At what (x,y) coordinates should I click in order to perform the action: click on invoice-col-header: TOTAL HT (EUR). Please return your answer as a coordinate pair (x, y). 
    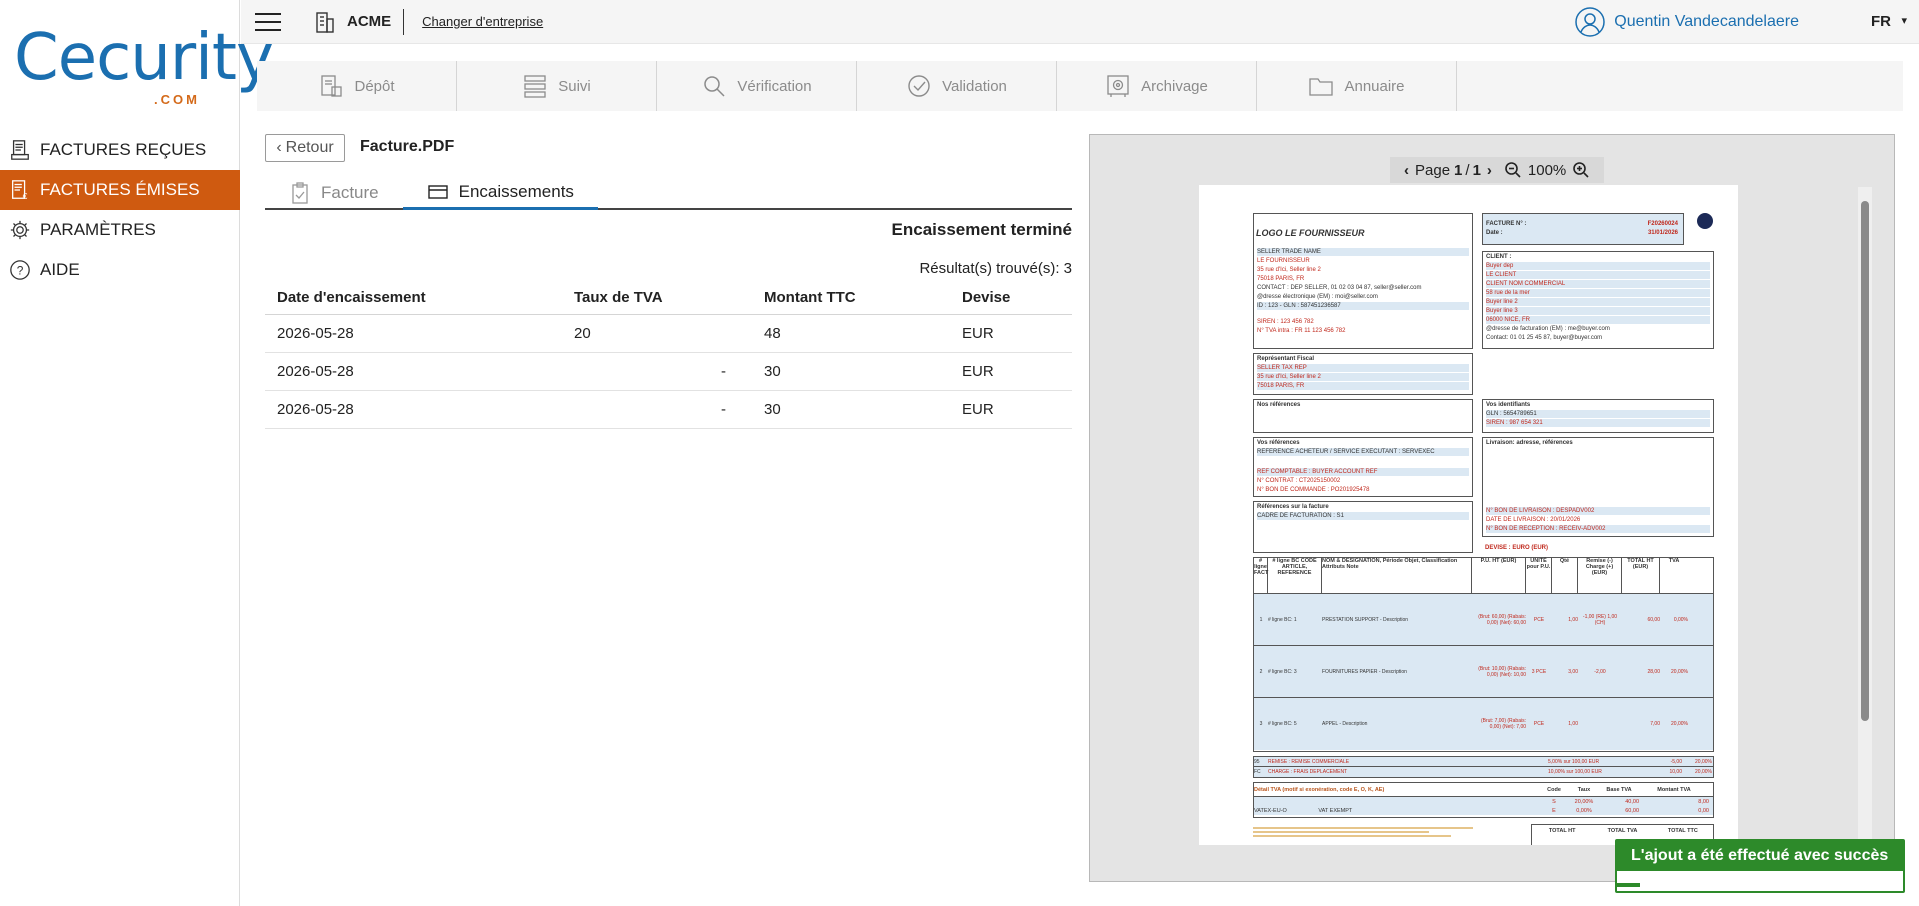
    Looking at the image, I should click on (1641, 575).